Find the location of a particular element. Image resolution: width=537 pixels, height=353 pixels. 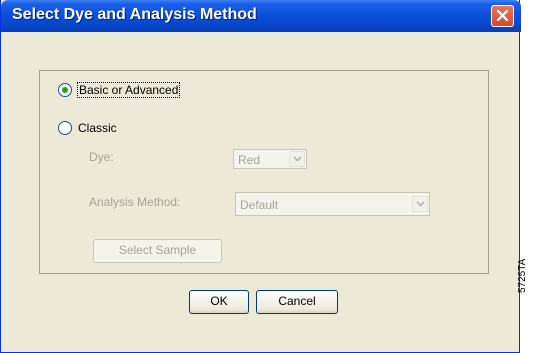

dye-value: Red is located at coordinates (249, 160).